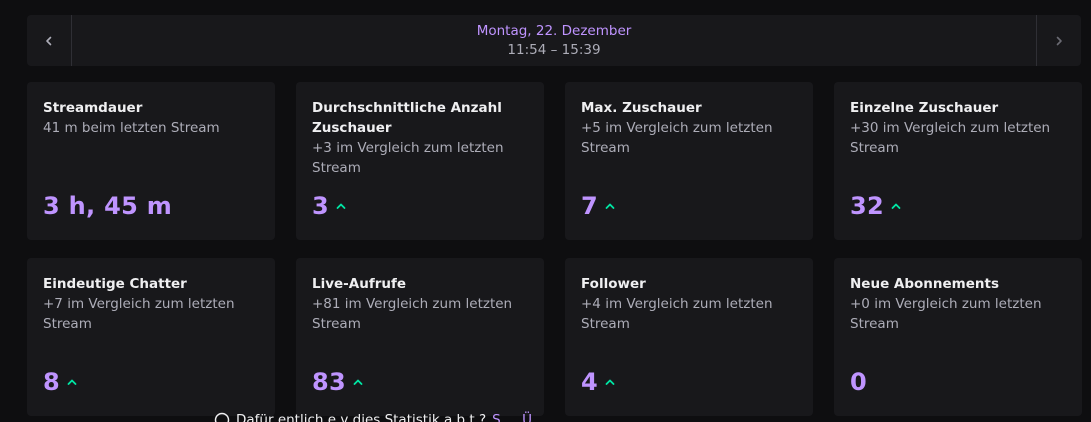 This screenshot has height=422, width=1091. Describe the element at coordinates (131, 128) in the screenshot. I see `stat-comparison: 41 m beim letzten Stream` at that location.